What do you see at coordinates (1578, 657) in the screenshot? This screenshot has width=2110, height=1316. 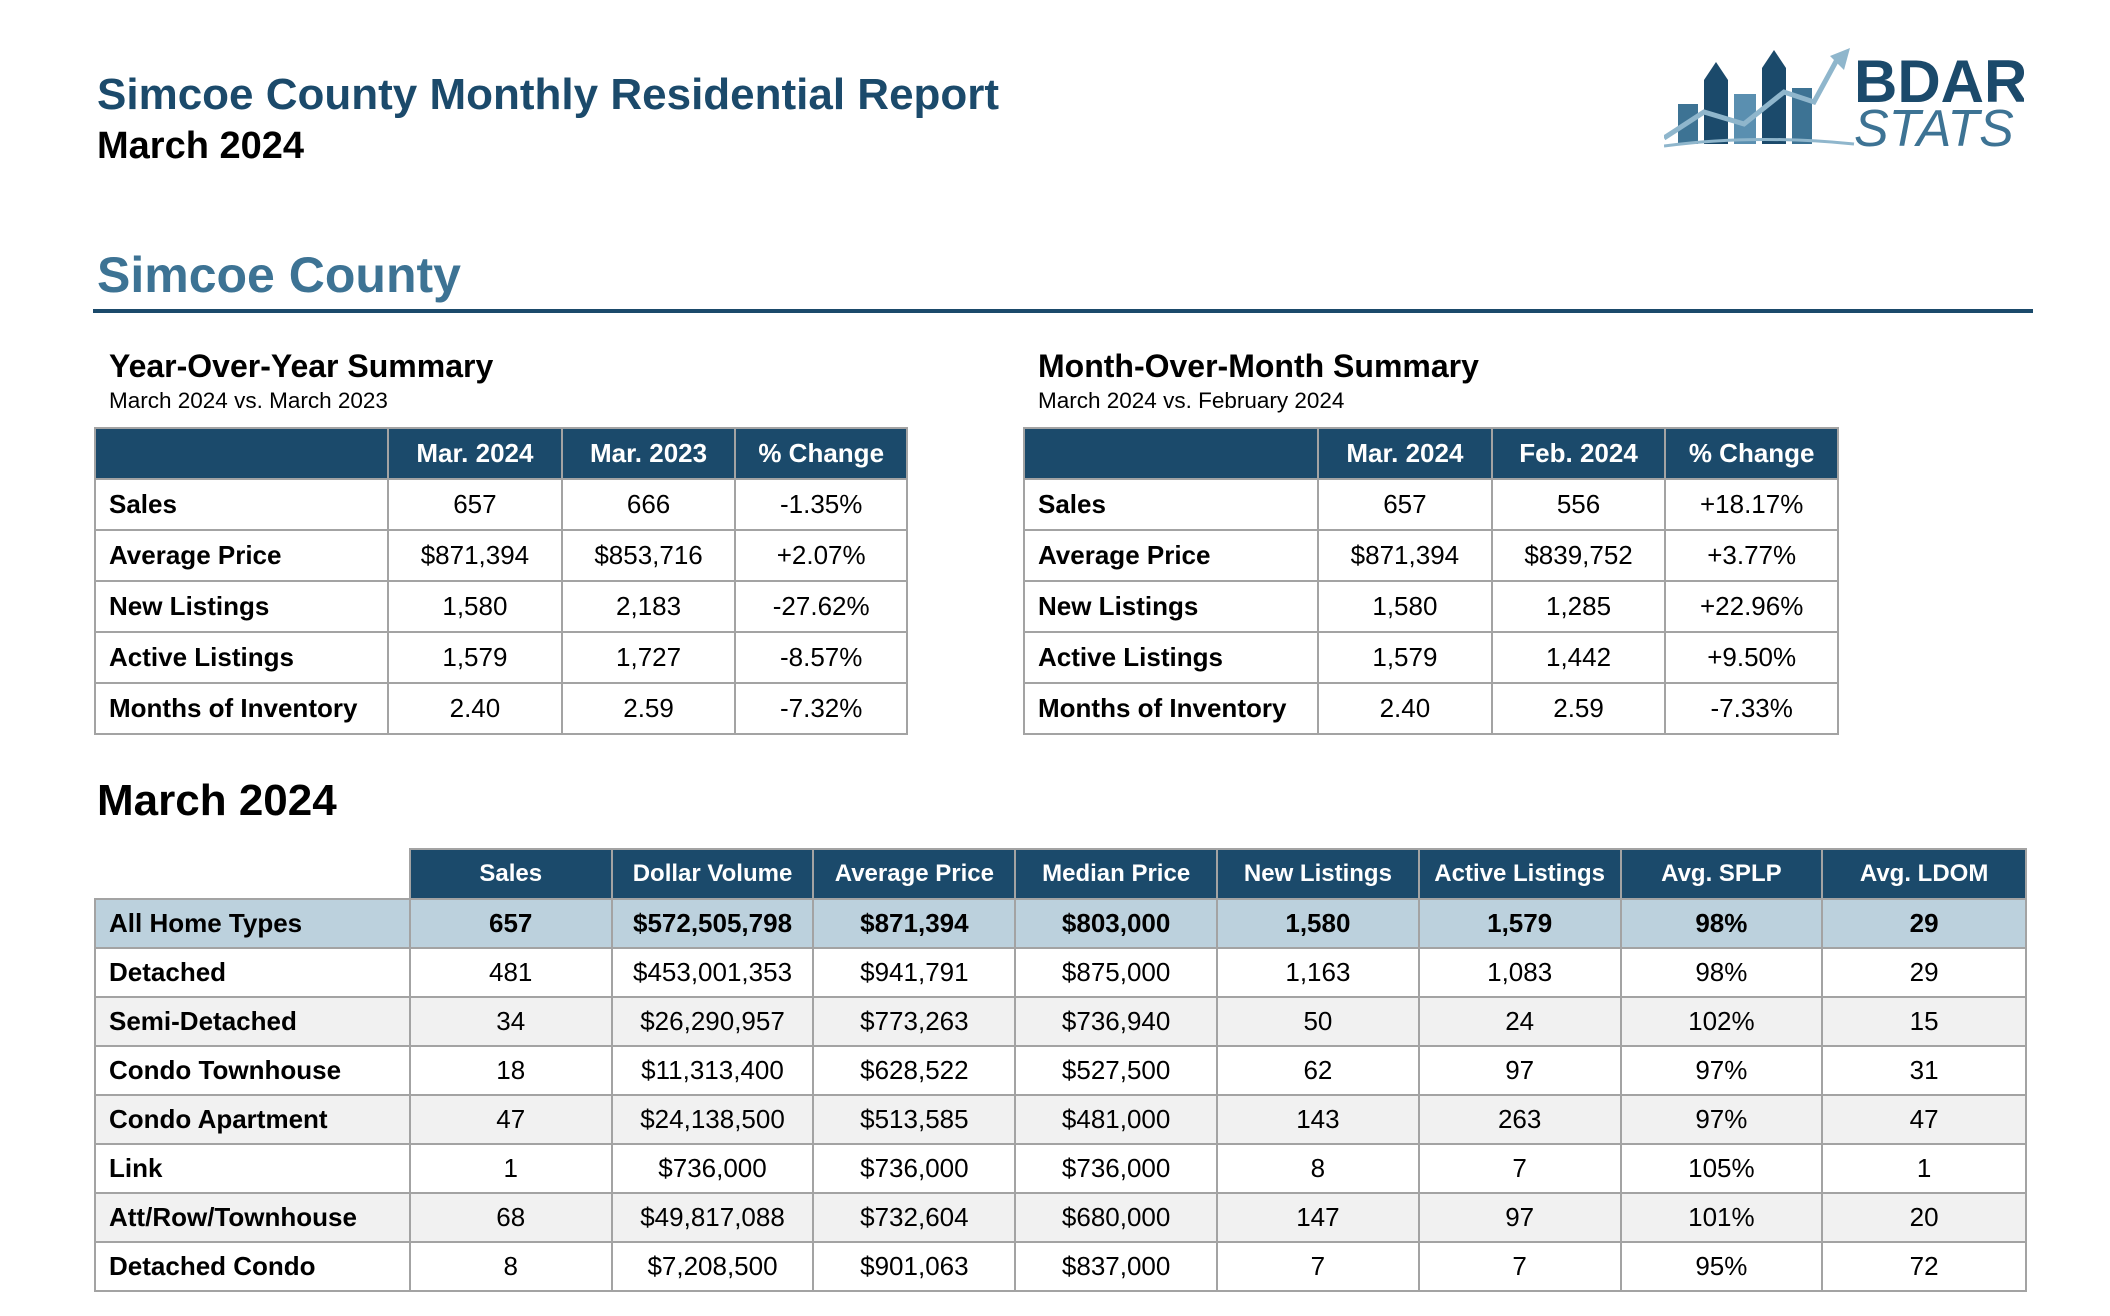 I see `mom-cell: 1,442` at bounding box center [1578, 657].